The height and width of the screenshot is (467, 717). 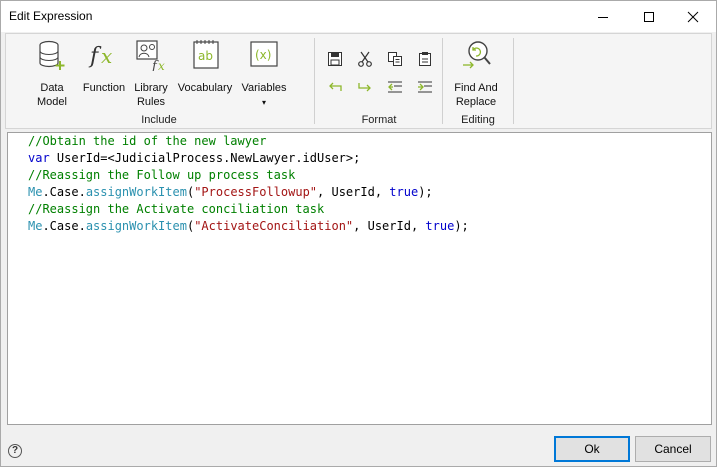 What do you see at coordinates (476, 102) in the screenshot?
I see `find-replace-label-2: Replace` at bounding box center [476, 102].